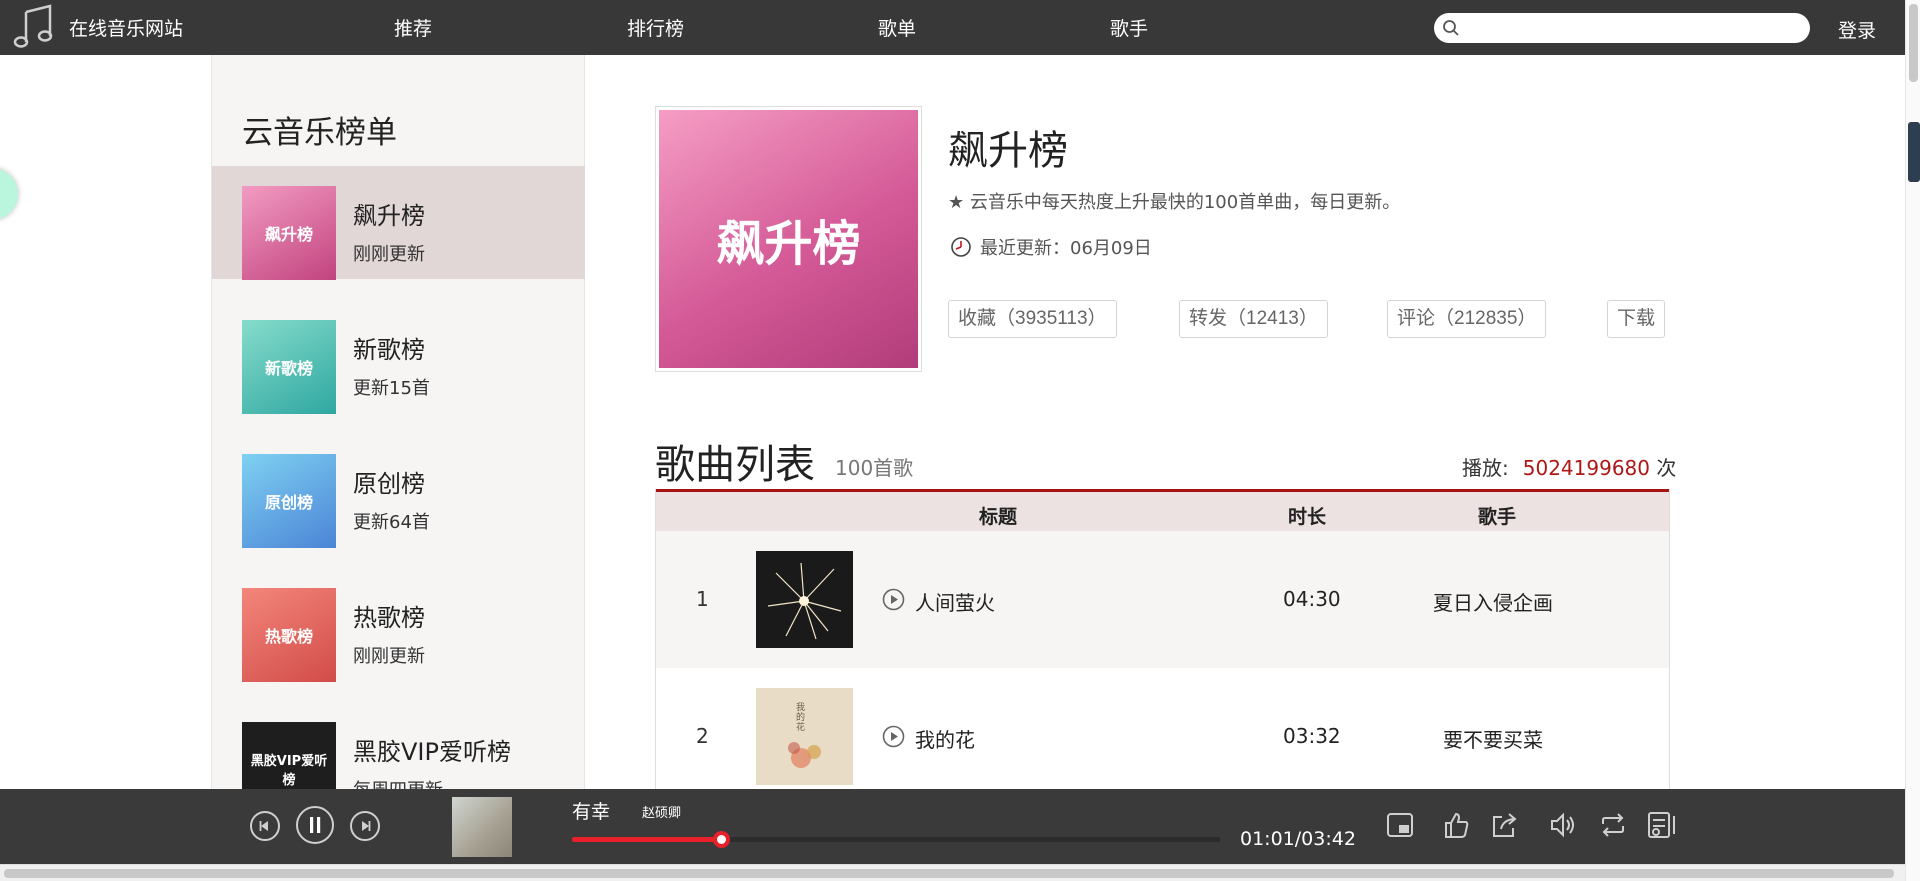  I want to click on sidebar-item-hot: 热歌榜 热歌榜 刚刚更新, so click(398, 625).